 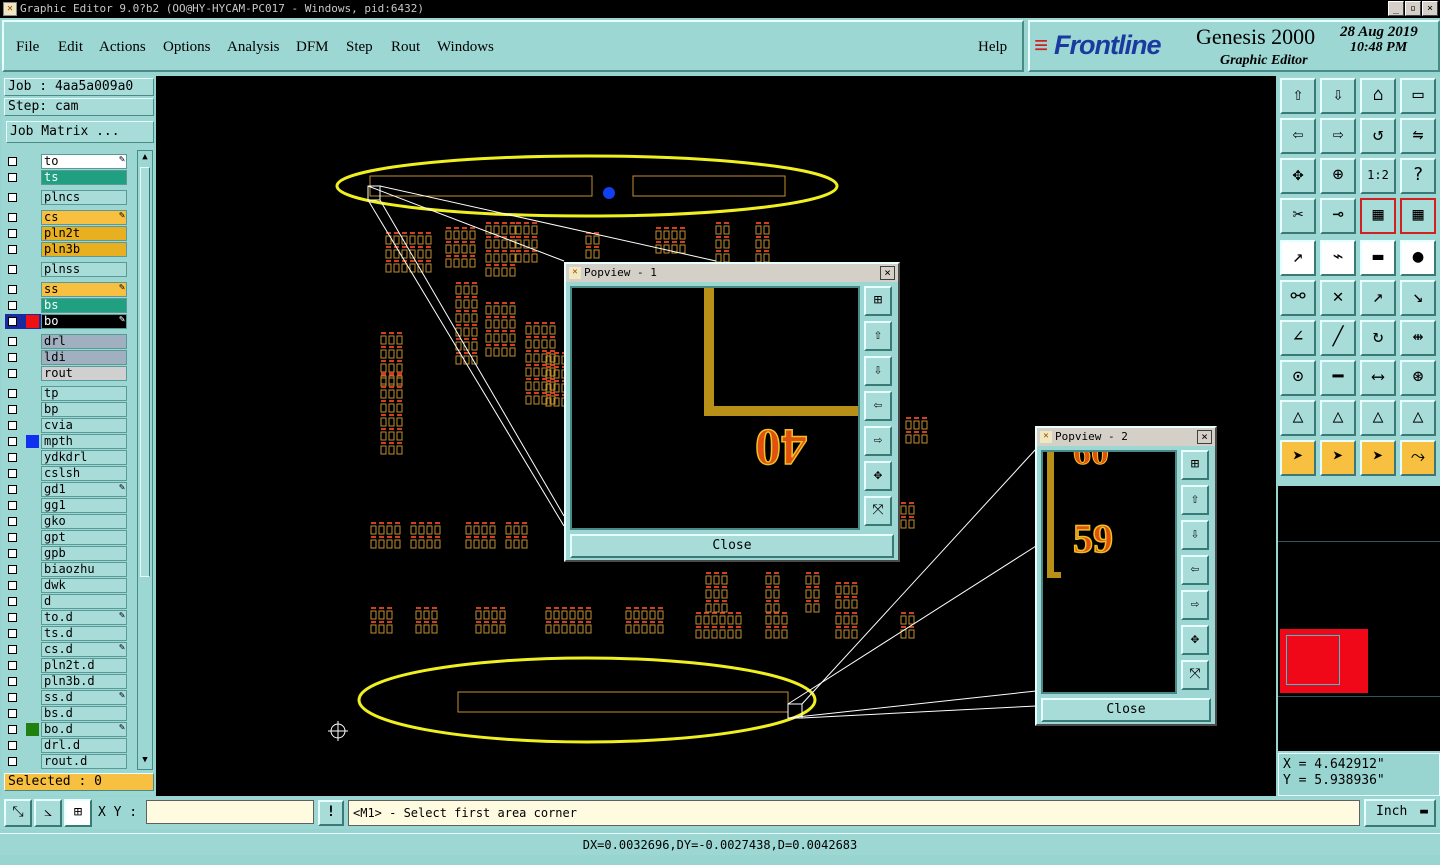 What do you see at coordinates (84, 521) in the screenshot?
I see `layer-name: gko` at bounding box center [84, 521].